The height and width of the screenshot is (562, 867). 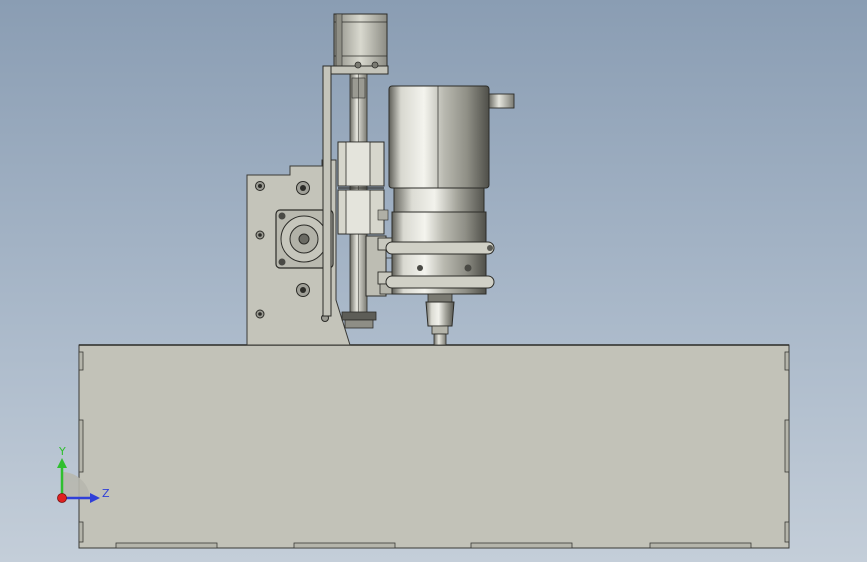 I want to click on screw-top-right, so click(x=303, y=188).